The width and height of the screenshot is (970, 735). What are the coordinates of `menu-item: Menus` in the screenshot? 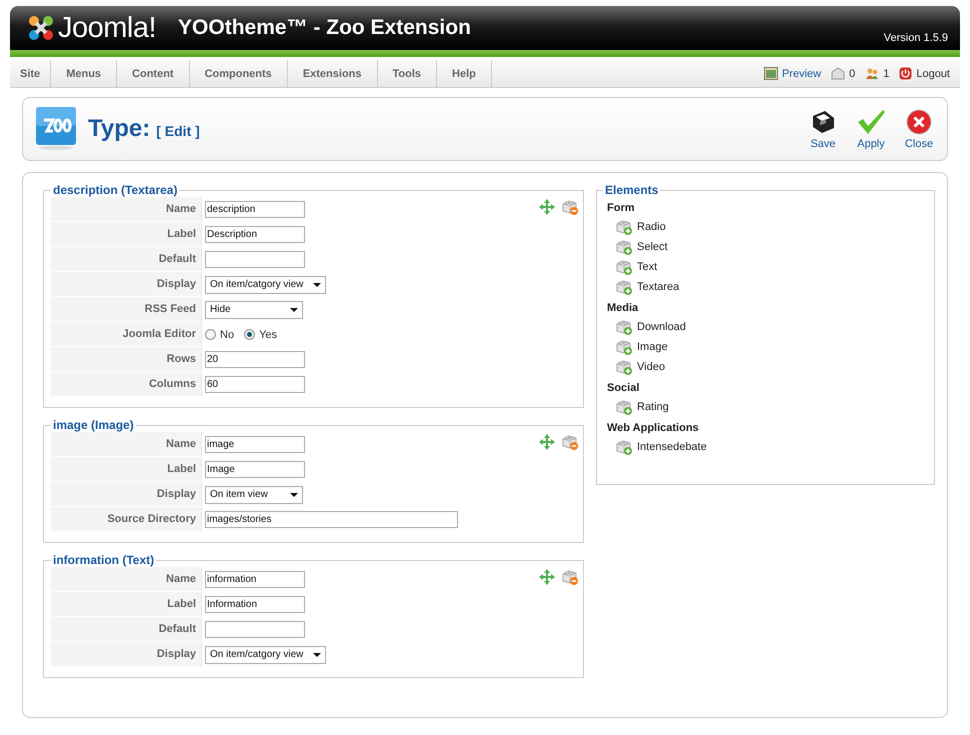 It's located at (84, 73).